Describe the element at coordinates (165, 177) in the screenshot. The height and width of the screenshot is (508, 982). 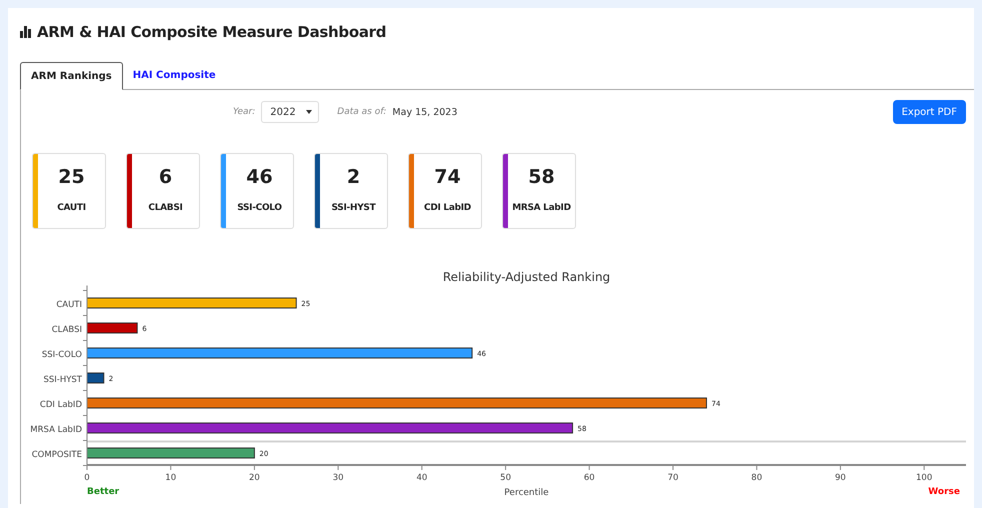
I see `metric-value: 6` at that location.